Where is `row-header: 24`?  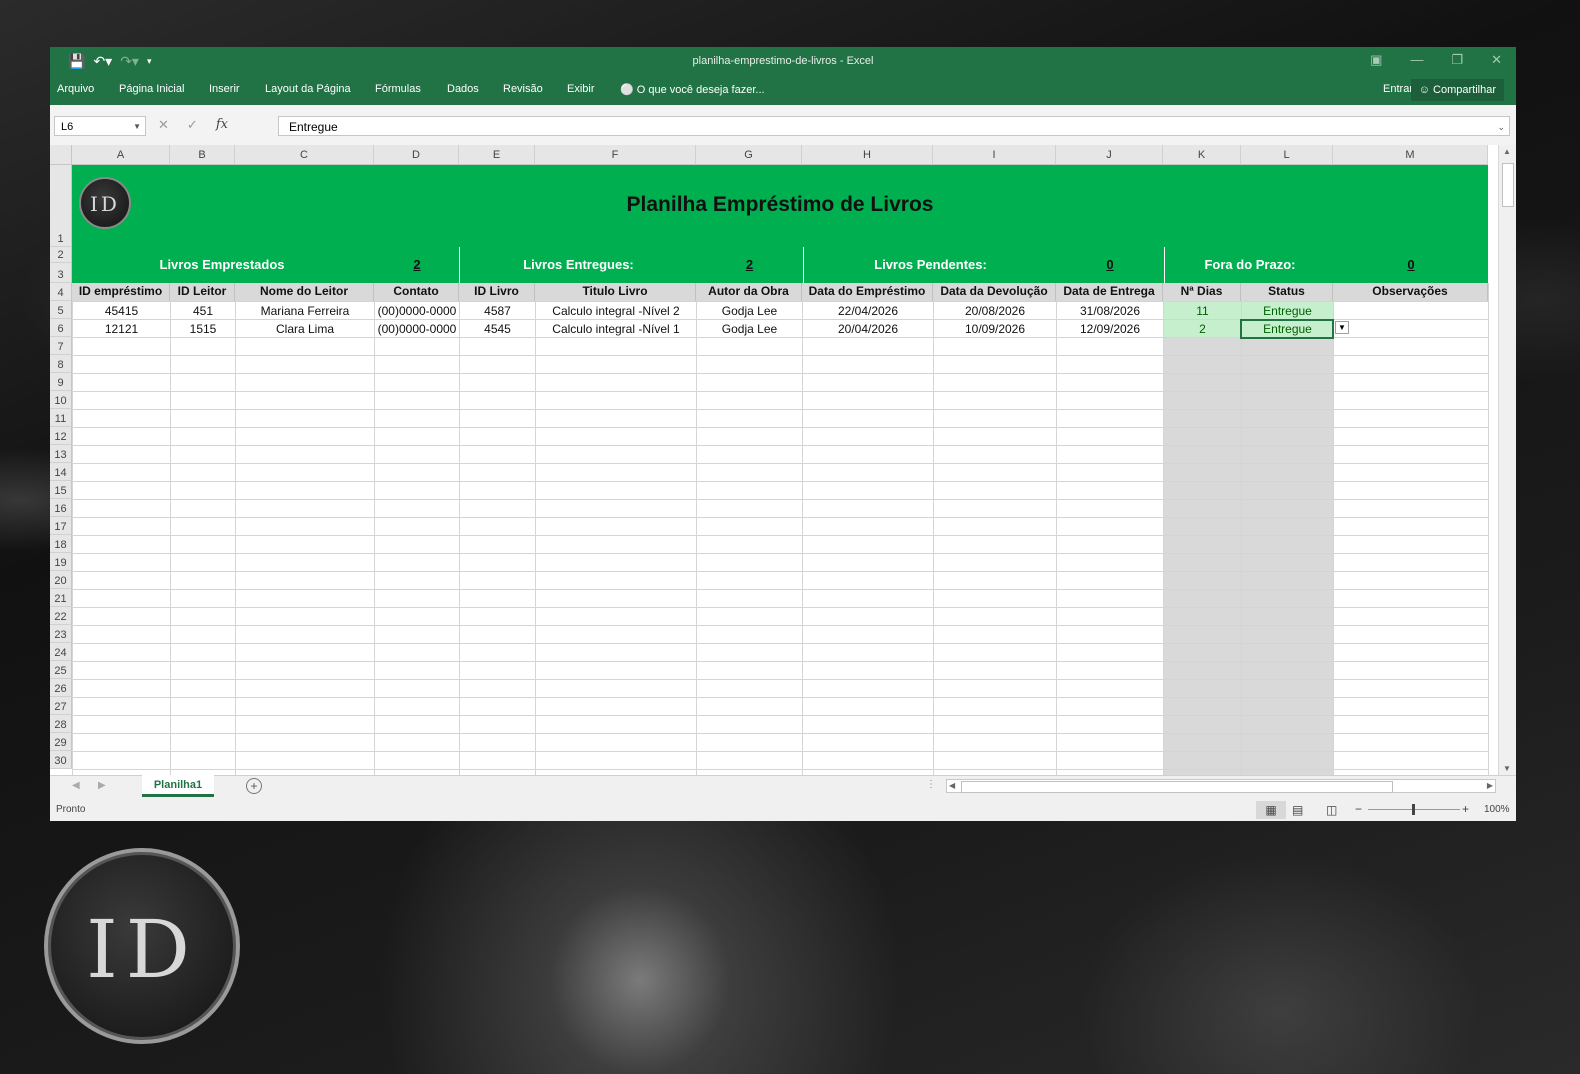
row-header: 24 is located at coordinates (61, 652).